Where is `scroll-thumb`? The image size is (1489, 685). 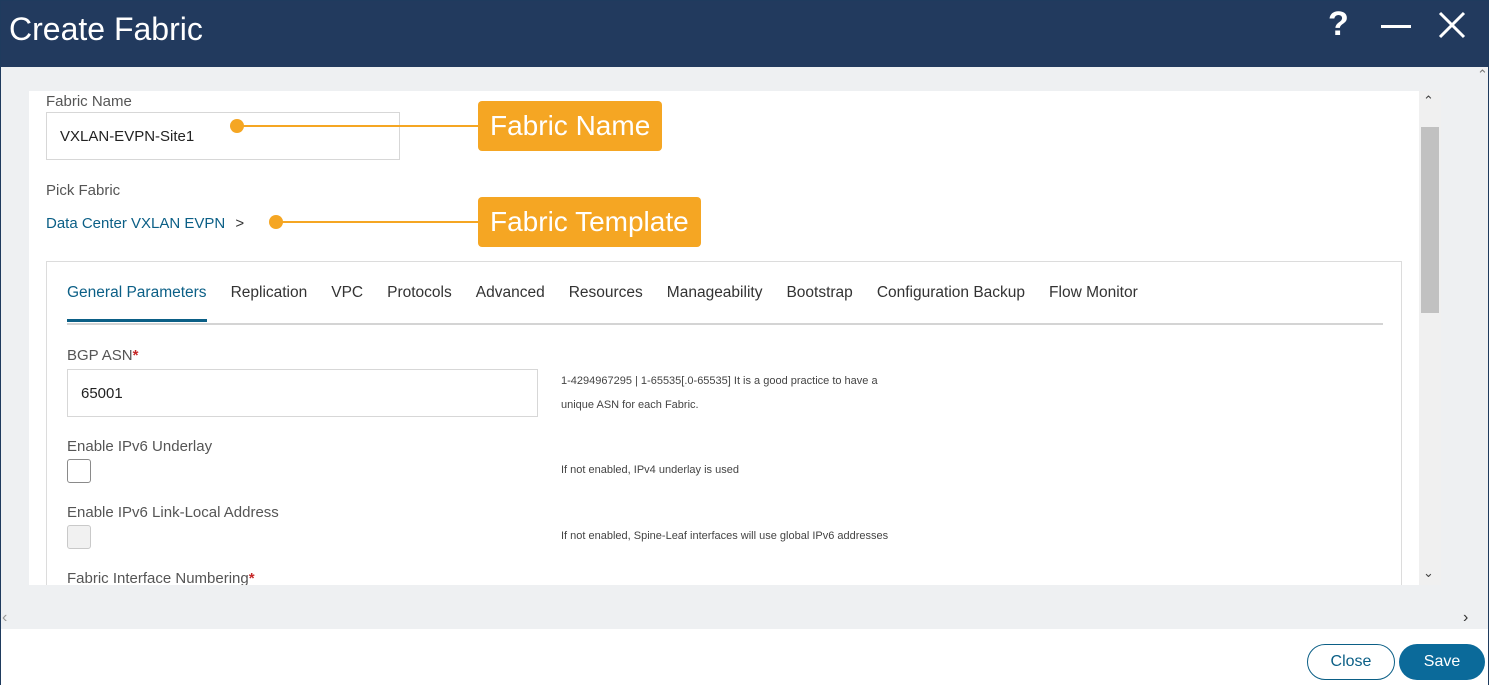 scroll-thumb is located at coordinates (1430, 220).